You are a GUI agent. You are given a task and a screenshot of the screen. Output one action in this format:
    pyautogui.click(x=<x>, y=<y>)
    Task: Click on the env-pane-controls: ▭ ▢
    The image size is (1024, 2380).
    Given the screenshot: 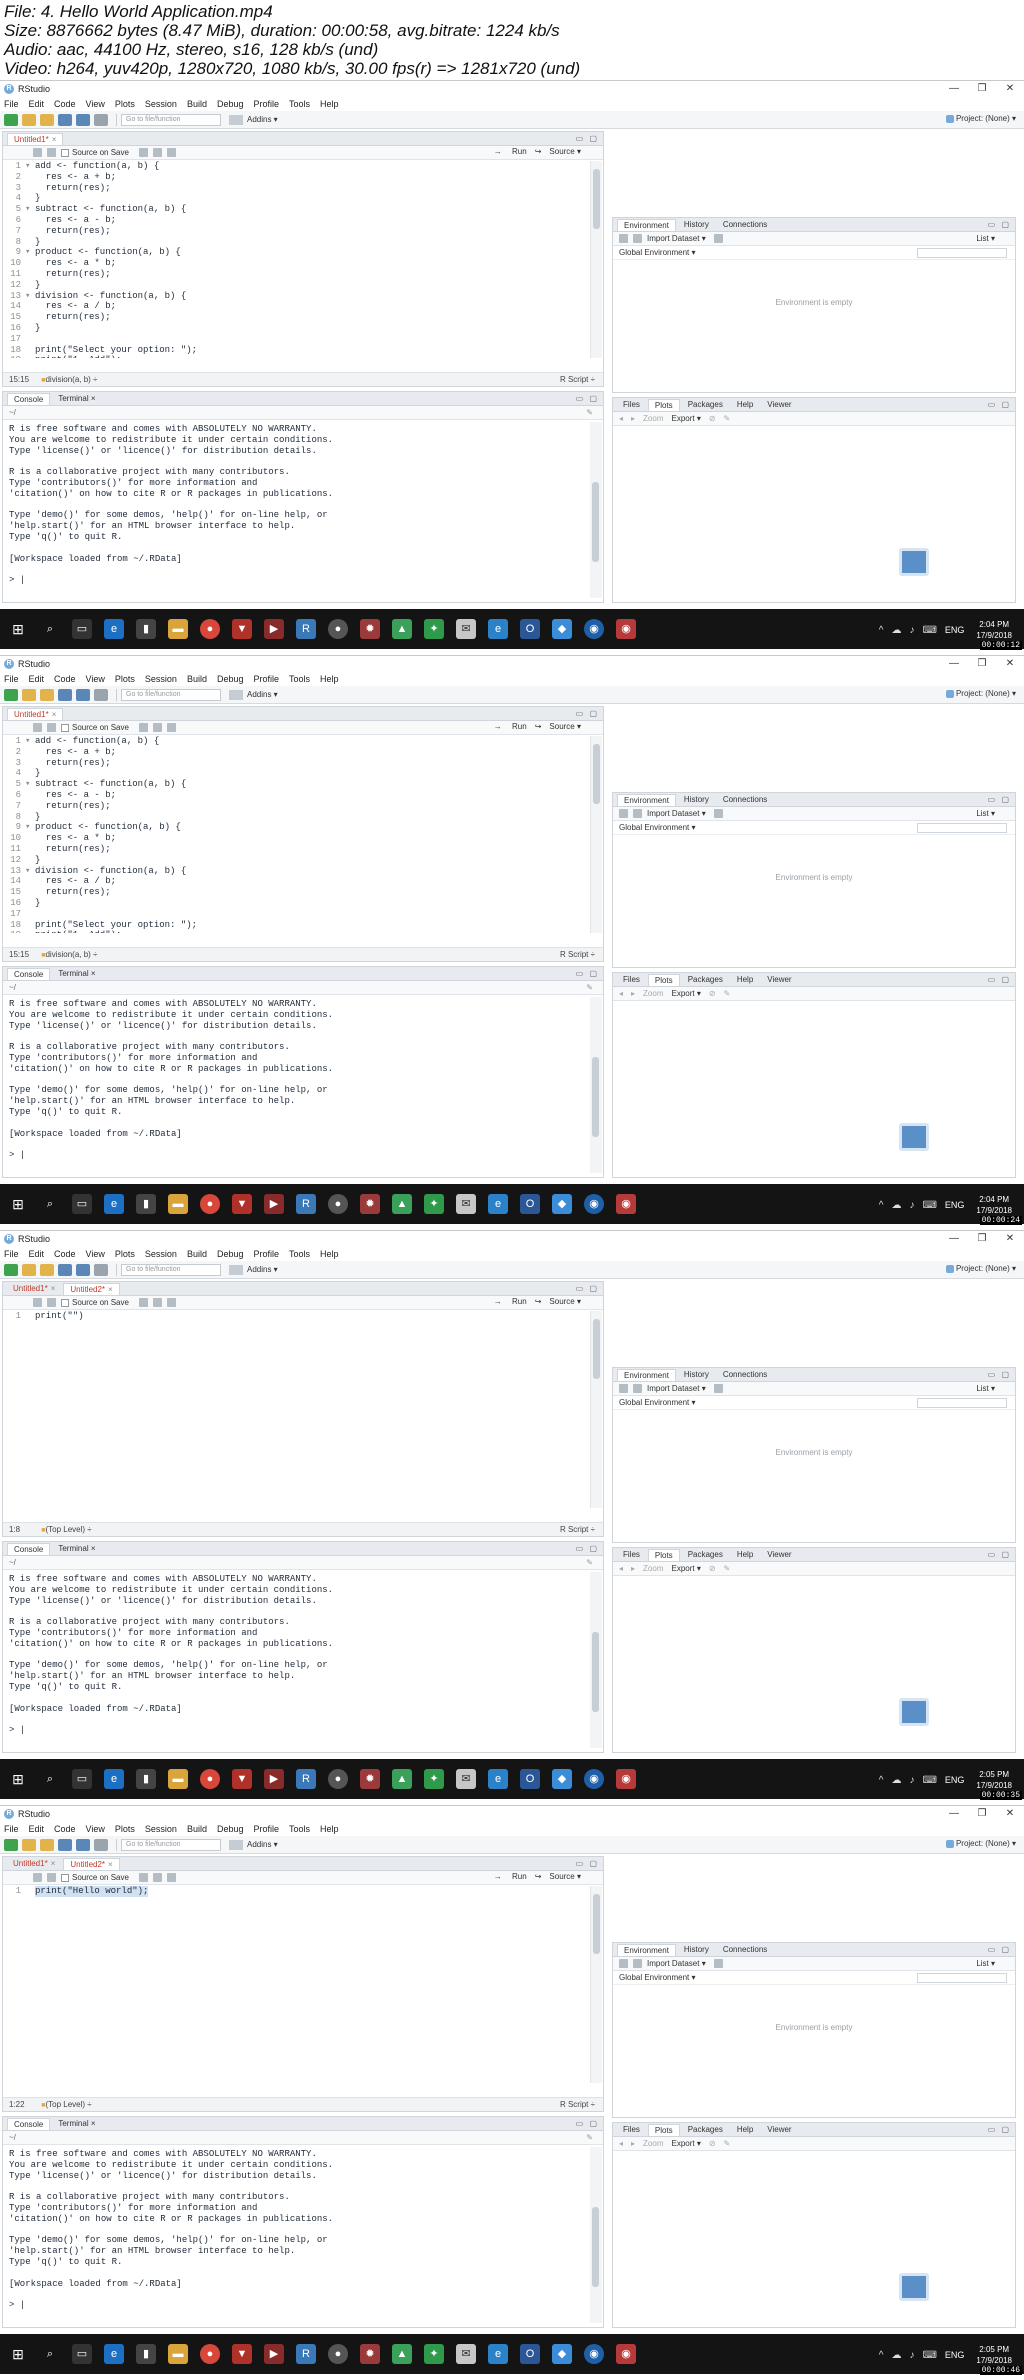 What is the action you would take?
    pyautogui.click(x=999, y=224)
    